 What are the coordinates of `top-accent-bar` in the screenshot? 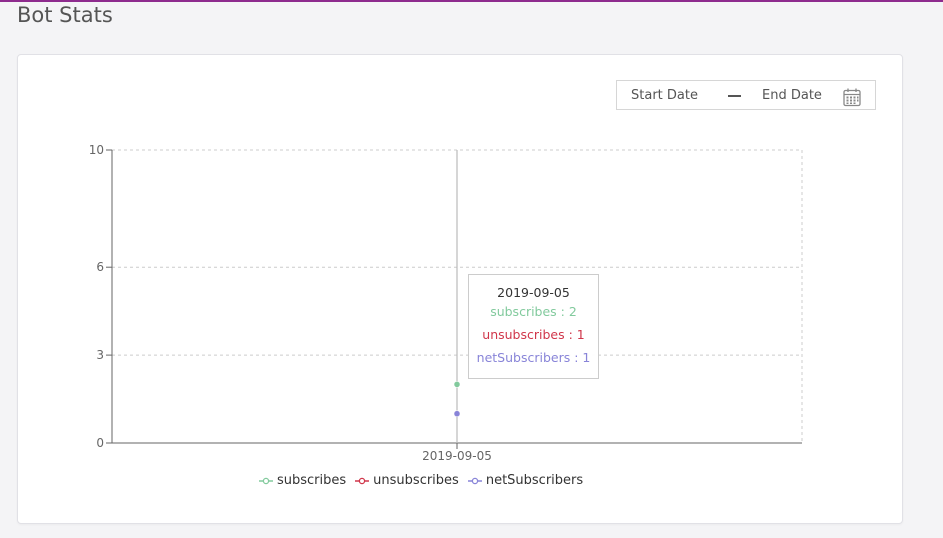 It's located at (471, 1).